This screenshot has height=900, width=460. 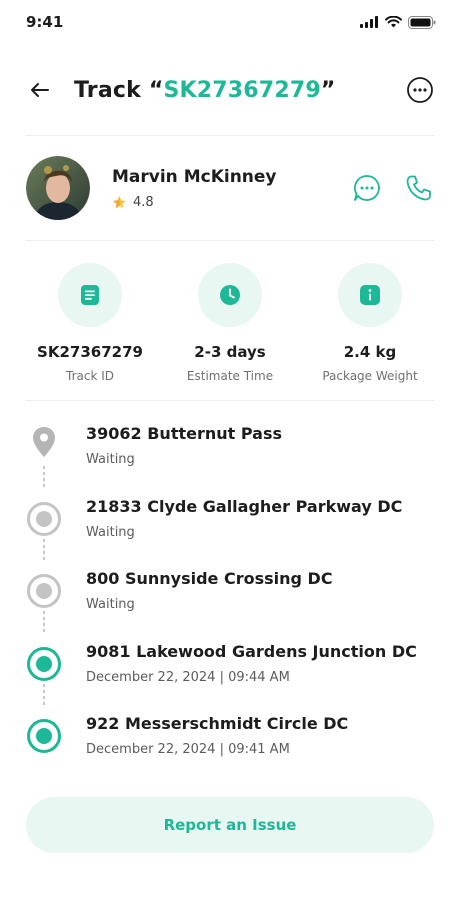 I want to click on more-horizontal-icon, so click(x=420, y=90).